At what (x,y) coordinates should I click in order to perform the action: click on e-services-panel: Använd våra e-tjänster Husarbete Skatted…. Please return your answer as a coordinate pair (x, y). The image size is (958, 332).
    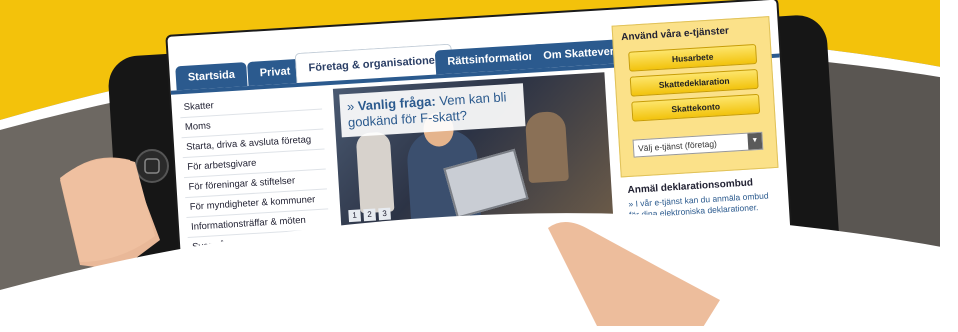
    Looking at the image, I should click on (695, 97).